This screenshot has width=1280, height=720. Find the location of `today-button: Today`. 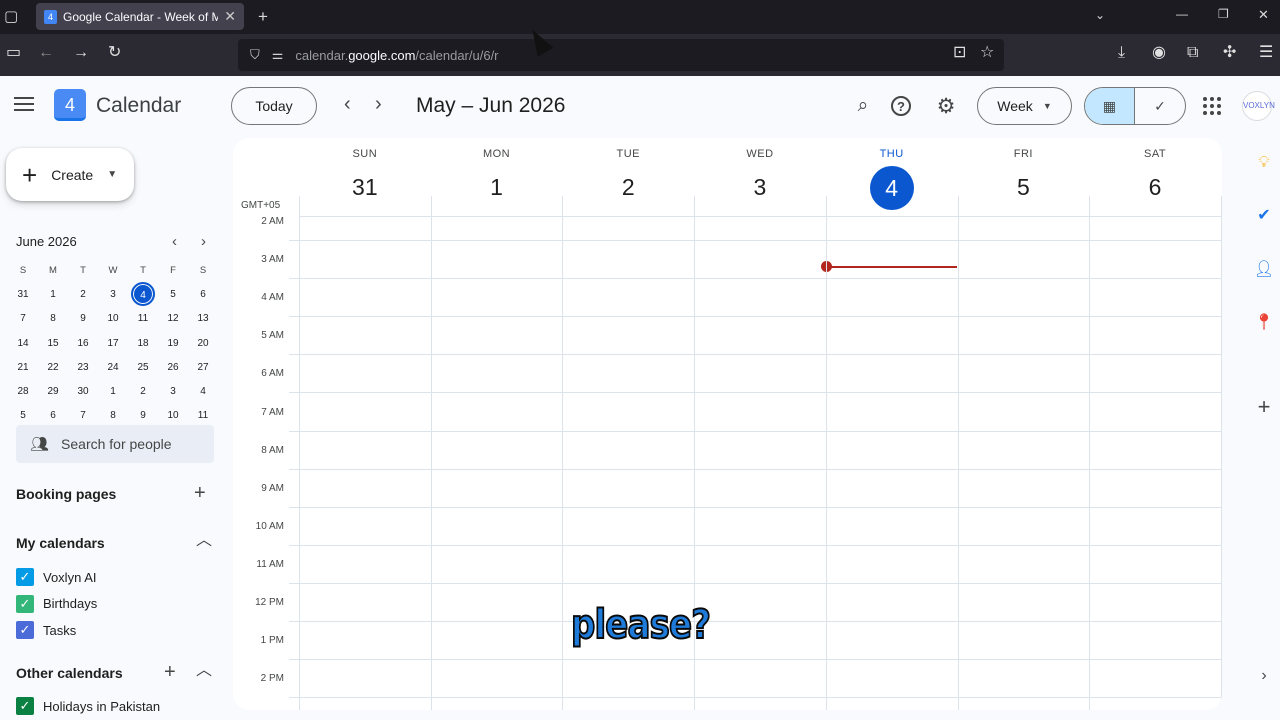

today-button: Today is located at coordinates (274, 106).